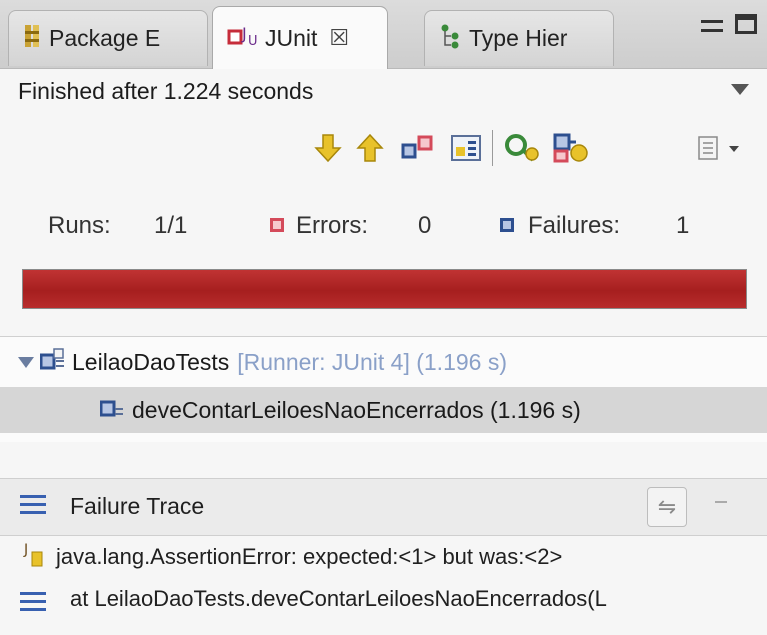  Describe the element at coordinates (721, 502) in the screenshot. I see `filter-stack-icon` at that location.